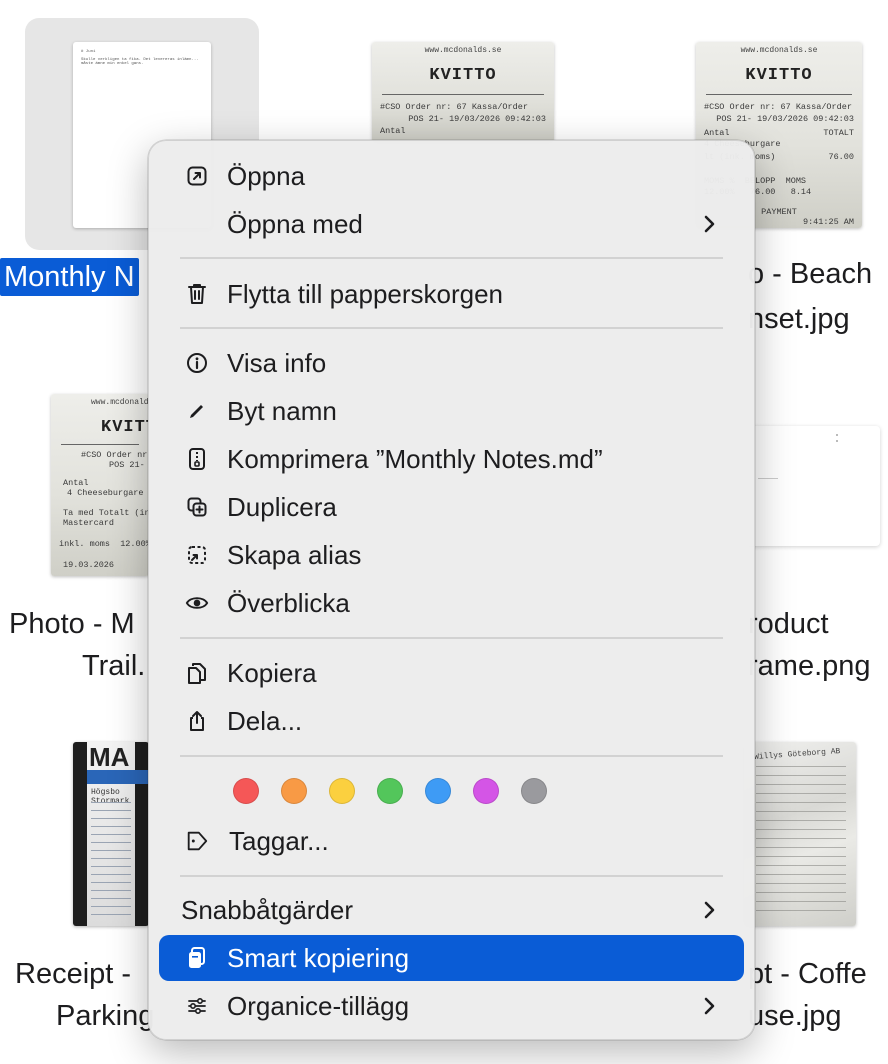 The width and height of the screenshot is (888, 1064). Describe the element at coordinates (318, 1005) in the screenshot. I see `menu-item-label: Organice-tillägg` at that location.